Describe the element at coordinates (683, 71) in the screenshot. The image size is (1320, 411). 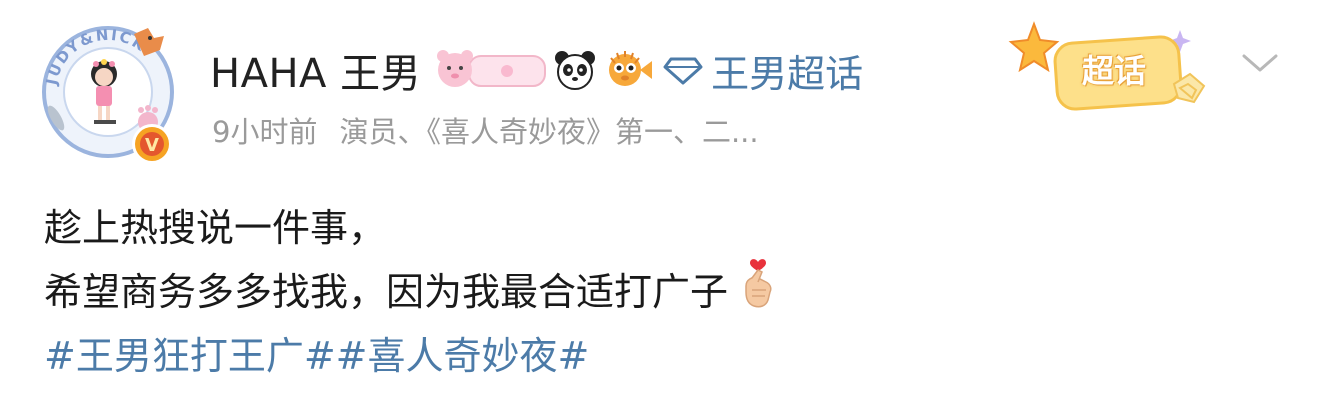
I see `diamond-icon` at that location.